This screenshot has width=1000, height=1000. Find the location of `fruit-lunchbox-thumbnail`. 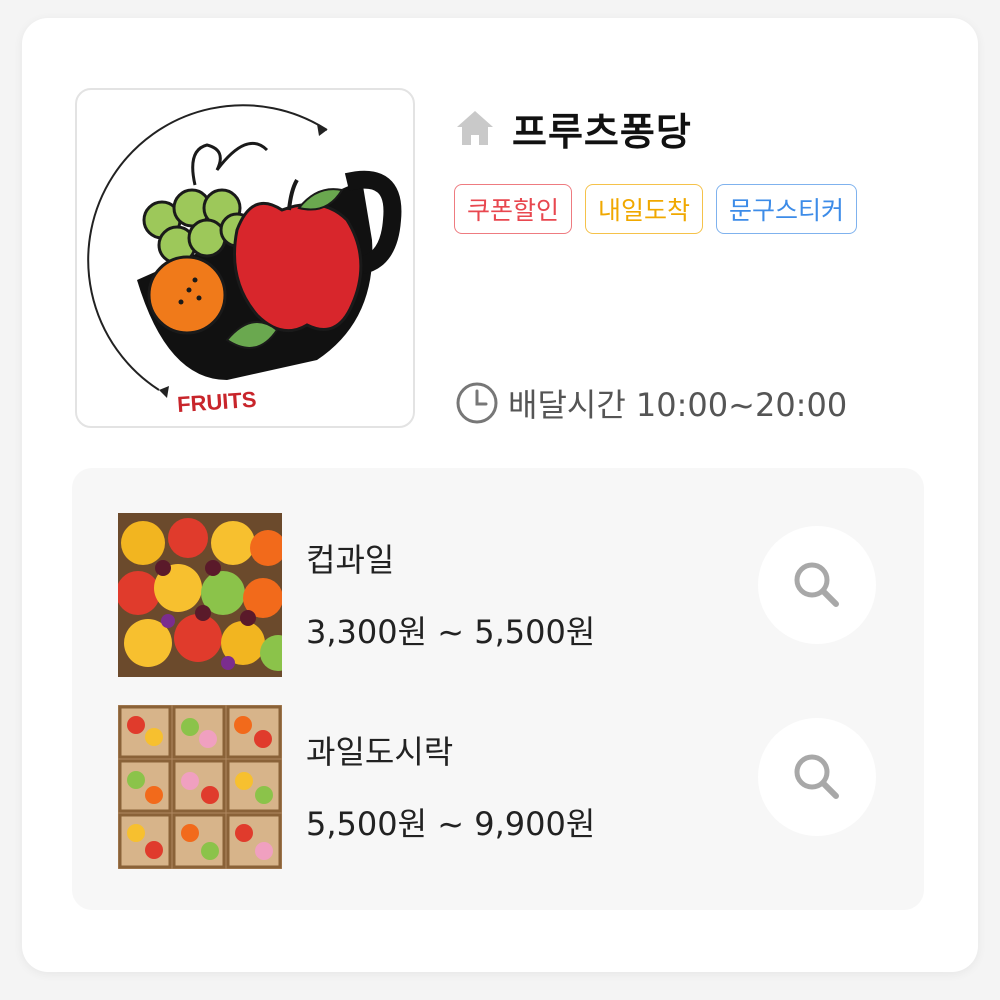

fruit-lunchbox-thumbnail is located at coordinates (200, 787).